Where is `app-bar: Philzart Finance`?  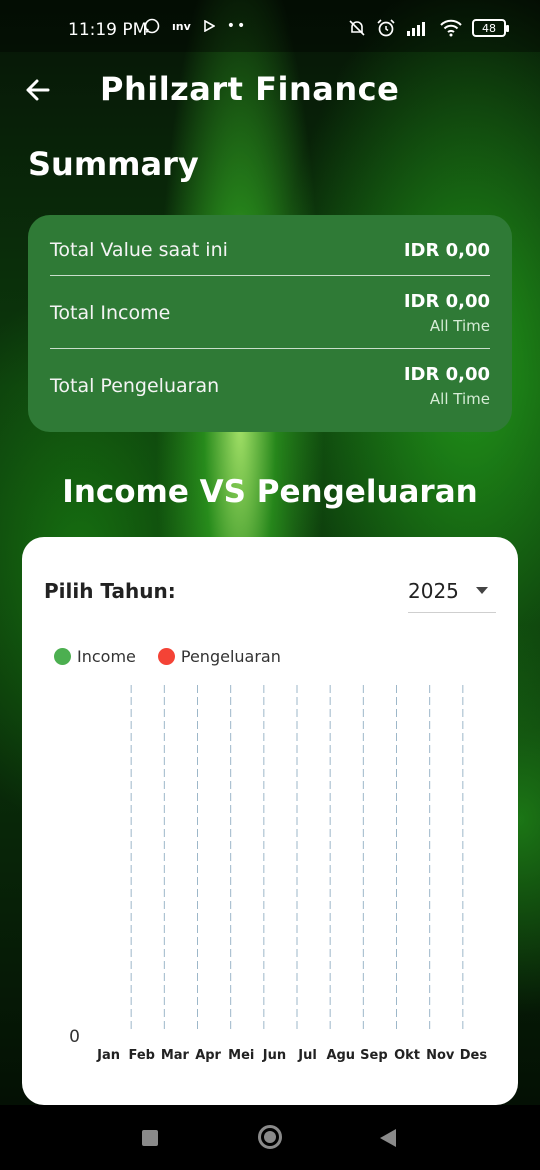
app-bar: Philzart Finance is located at coordinates (270, 90).